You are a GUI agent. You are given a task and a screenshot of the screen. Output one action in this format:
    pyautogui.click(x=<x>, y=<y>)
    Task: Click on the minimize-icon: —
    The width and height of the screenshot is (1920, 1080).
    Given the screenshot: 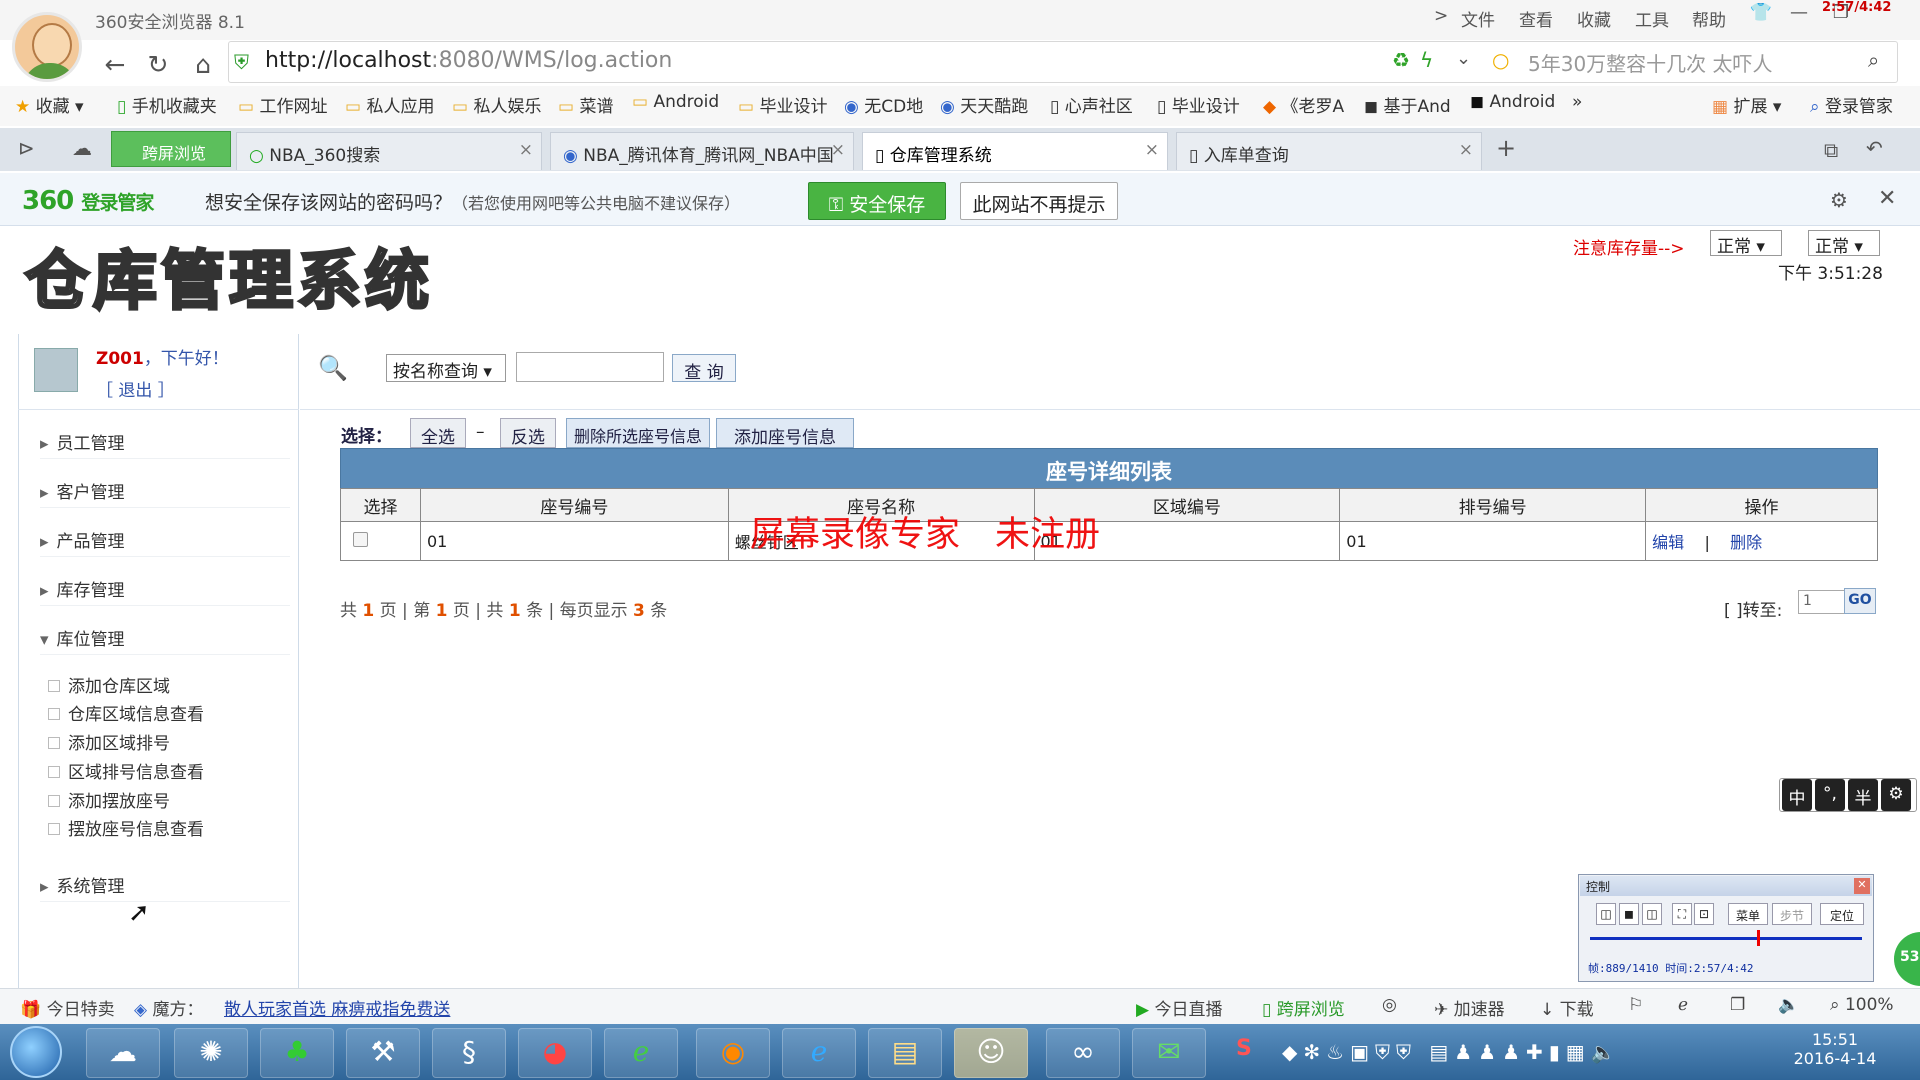 What is the action you would take?
    pyautogui.click(x=1799, y=18)
    